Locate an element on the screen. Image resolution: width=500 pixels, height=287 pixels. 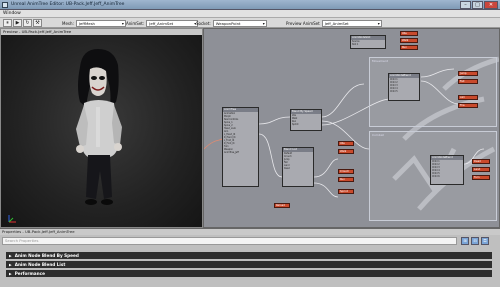
category-performance: ▶ Performance is located at coordinates (249, 273).